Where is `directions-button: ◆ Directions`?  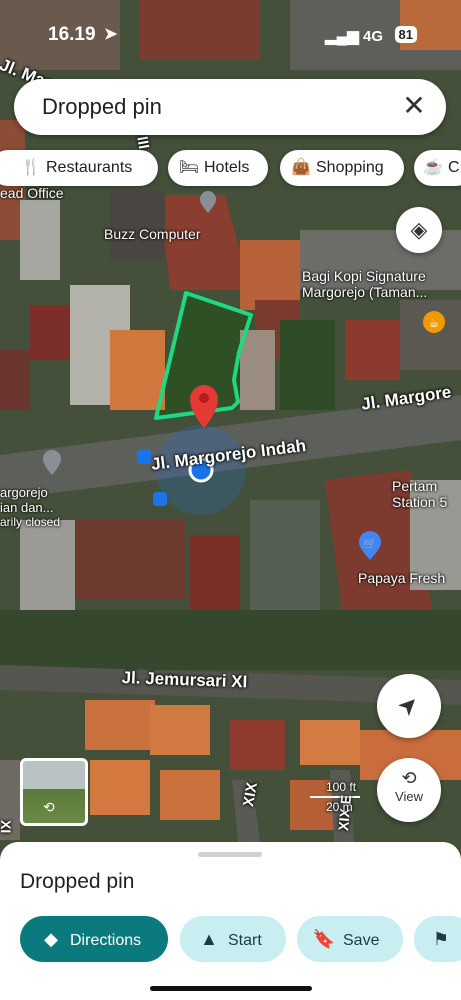
directions-button: ◆ Directions is located at coordinates (94, 939).